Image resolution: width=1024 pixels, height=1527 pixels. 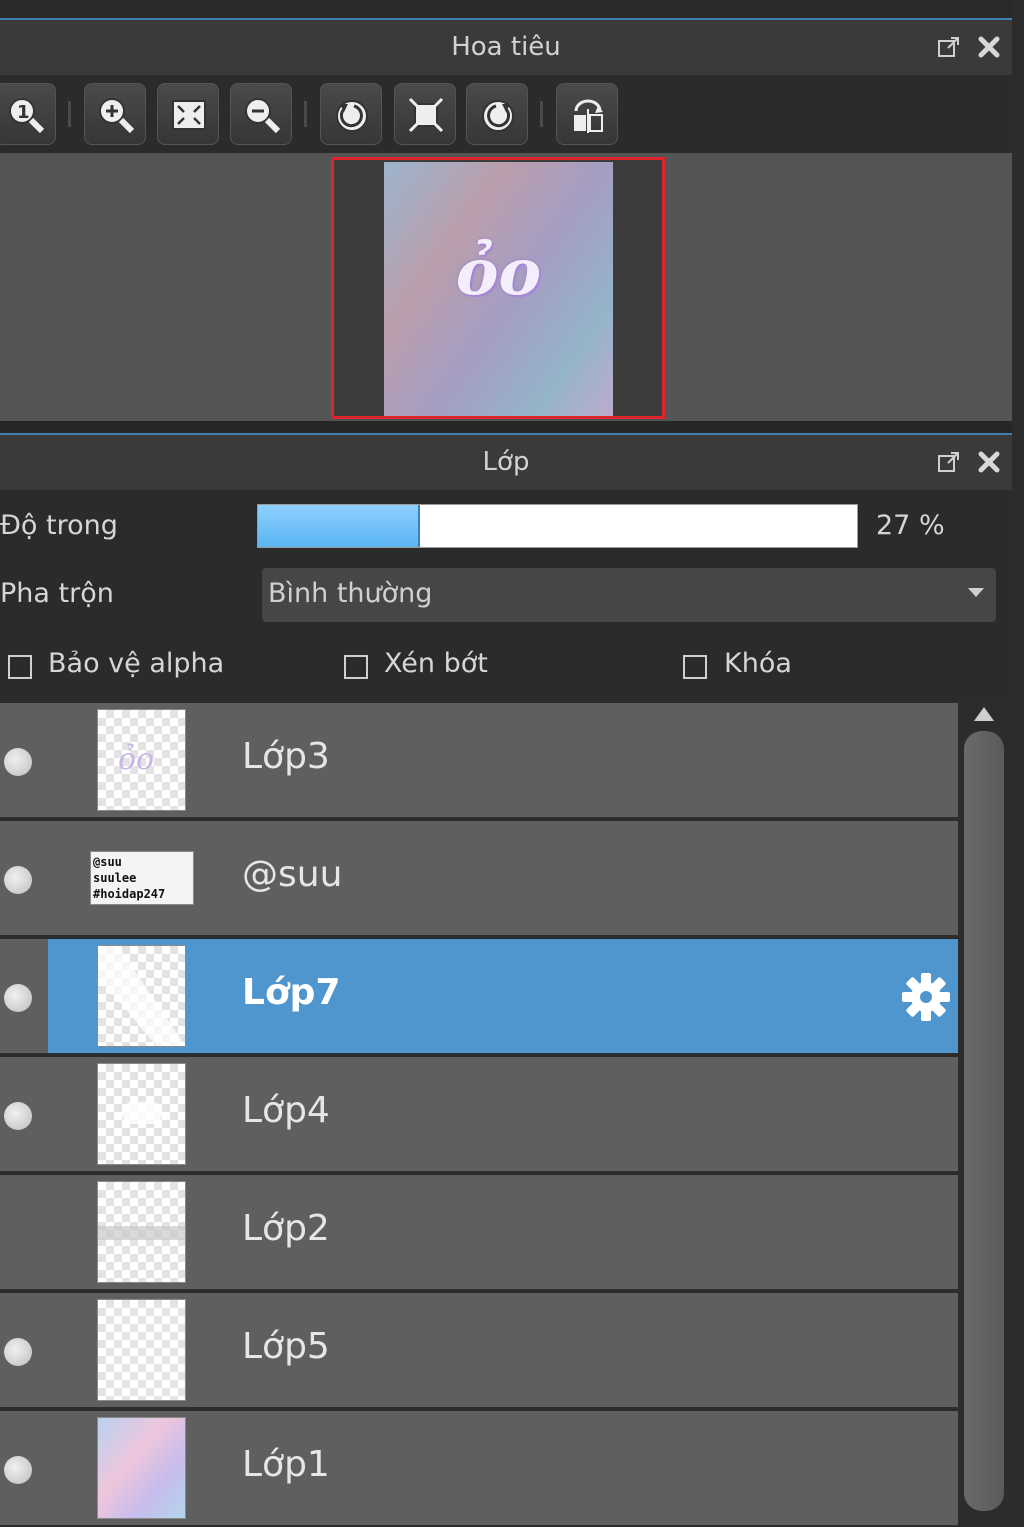 I want to click on layer-thumbnail: ỏo, so click(x=141, y=760).